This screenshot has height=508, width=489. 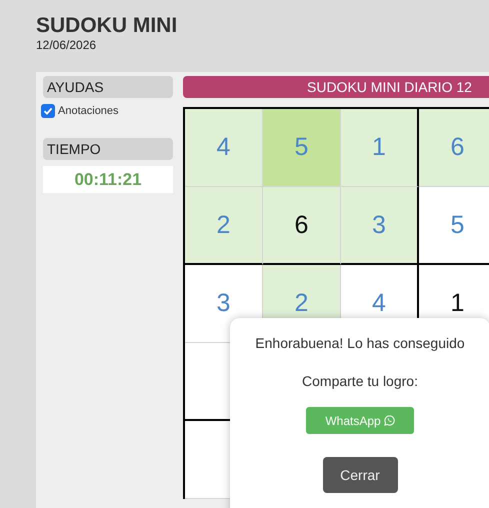 What do you see at coordinates (360, 381) in the screenshot?
I see `share-label: Comparte tu logro:` at bounding box center [360, 381].